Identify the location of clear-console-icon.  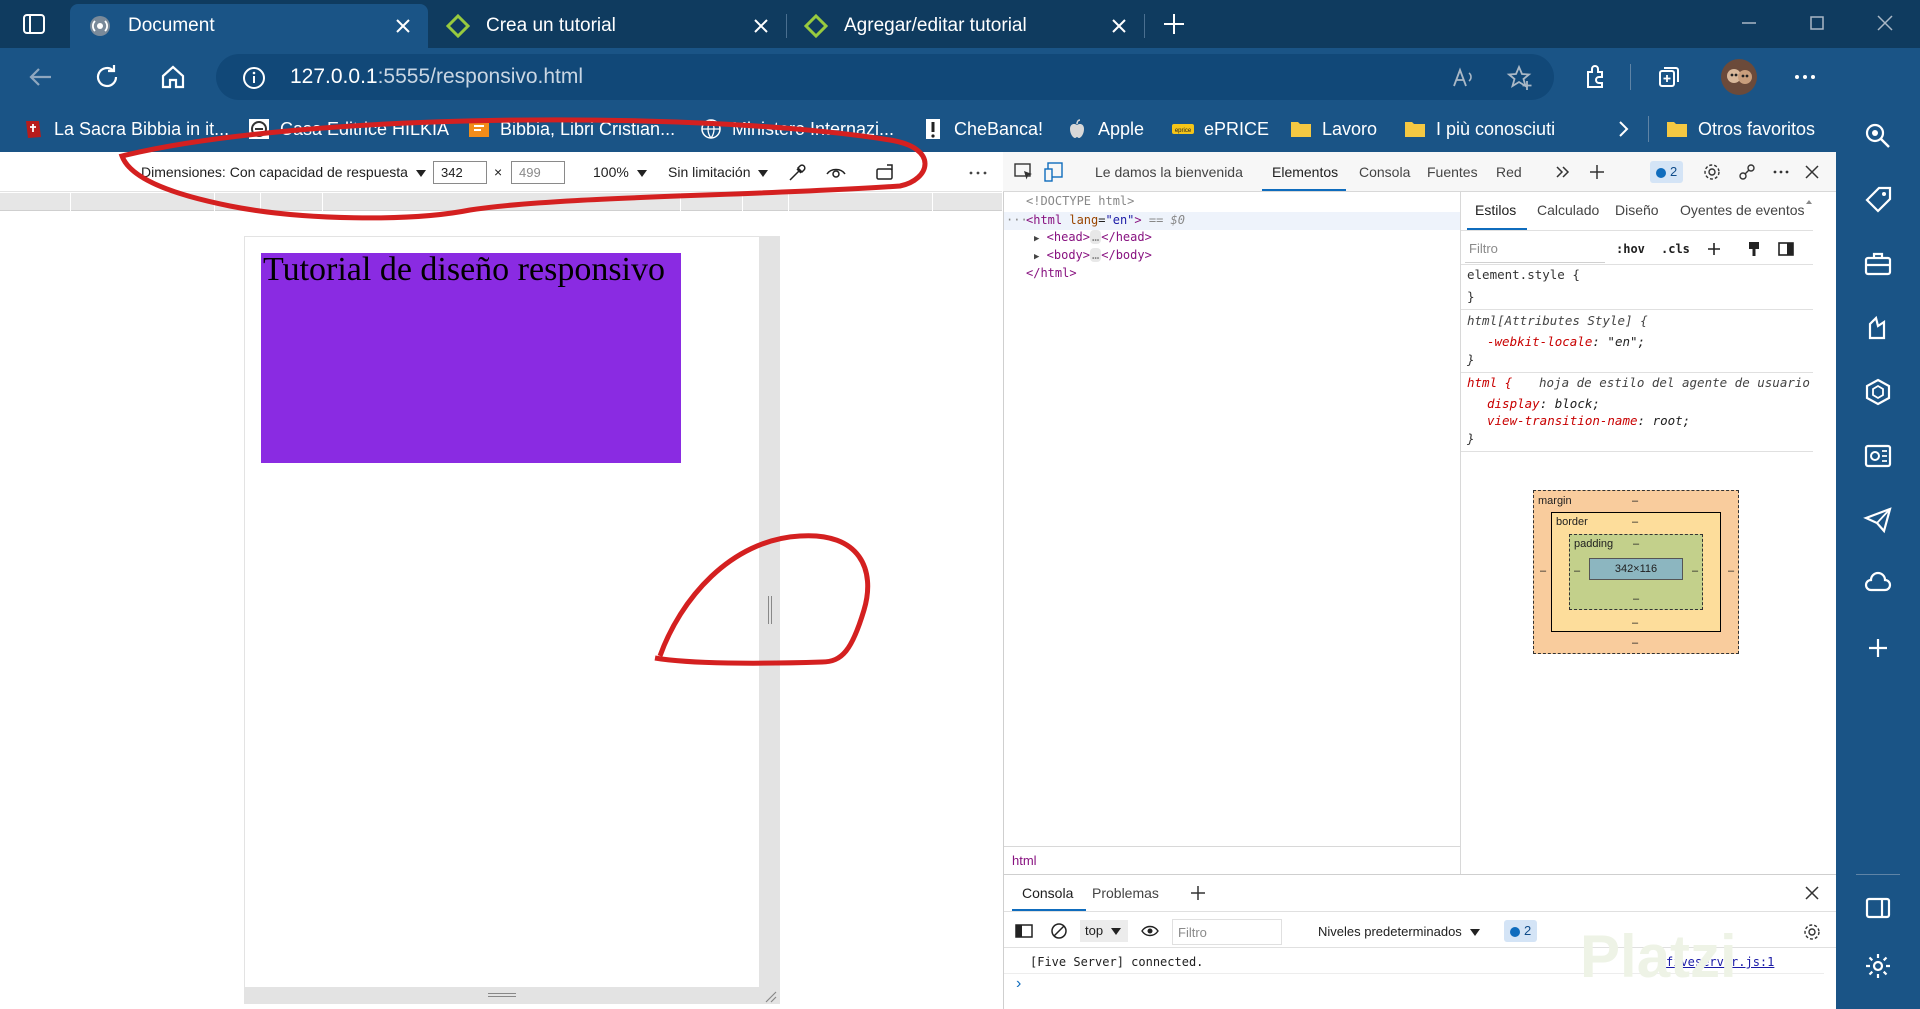
(1059, 931).